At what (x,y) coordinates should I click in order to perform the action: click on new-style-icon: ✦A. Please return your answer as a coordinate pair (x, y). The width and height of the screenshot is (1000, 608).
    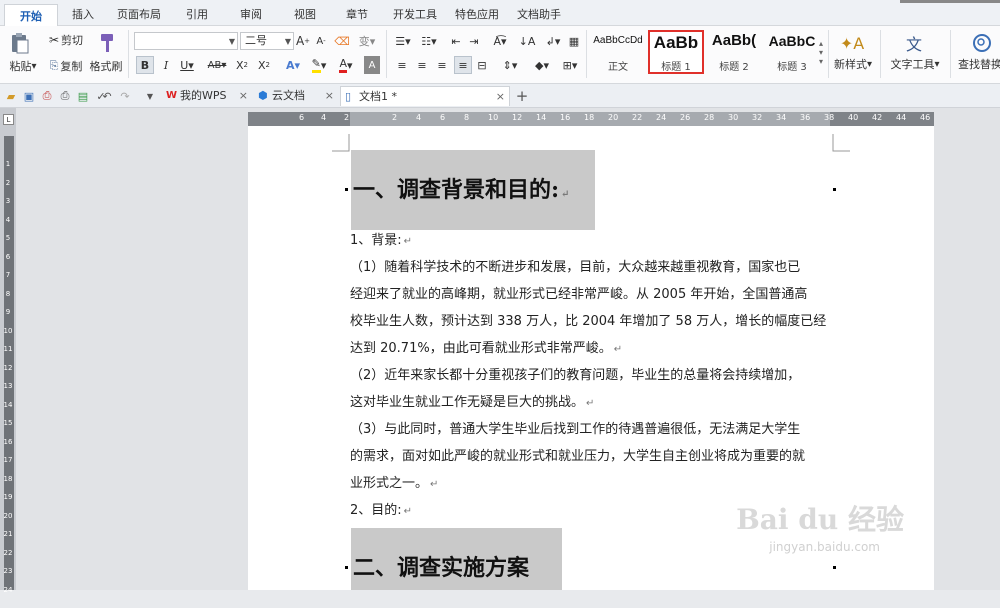
    Looking at the image, I should click on (852, 43).